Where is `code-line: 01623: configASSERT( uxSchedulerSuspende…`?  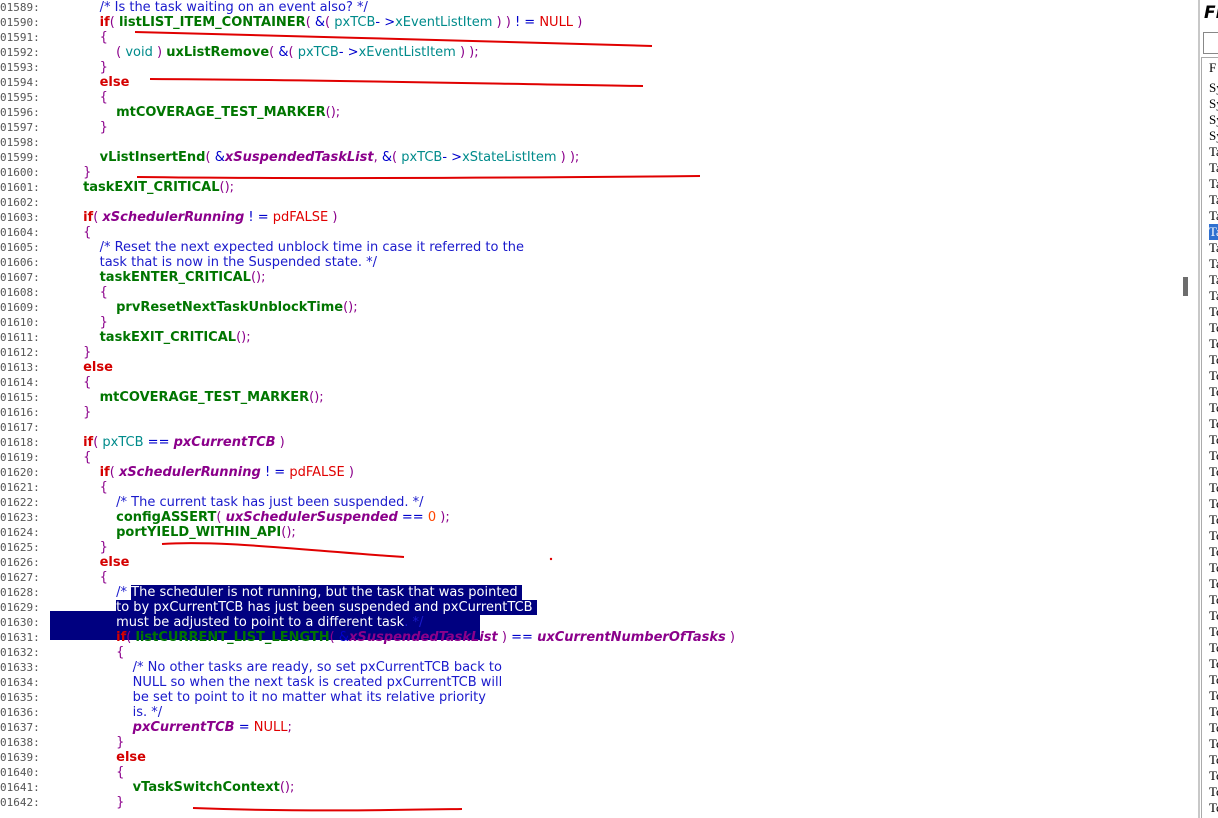
code-line: 01623: configASSERT( uxSchedulerSuspende… is located at coordinates (594, 517).